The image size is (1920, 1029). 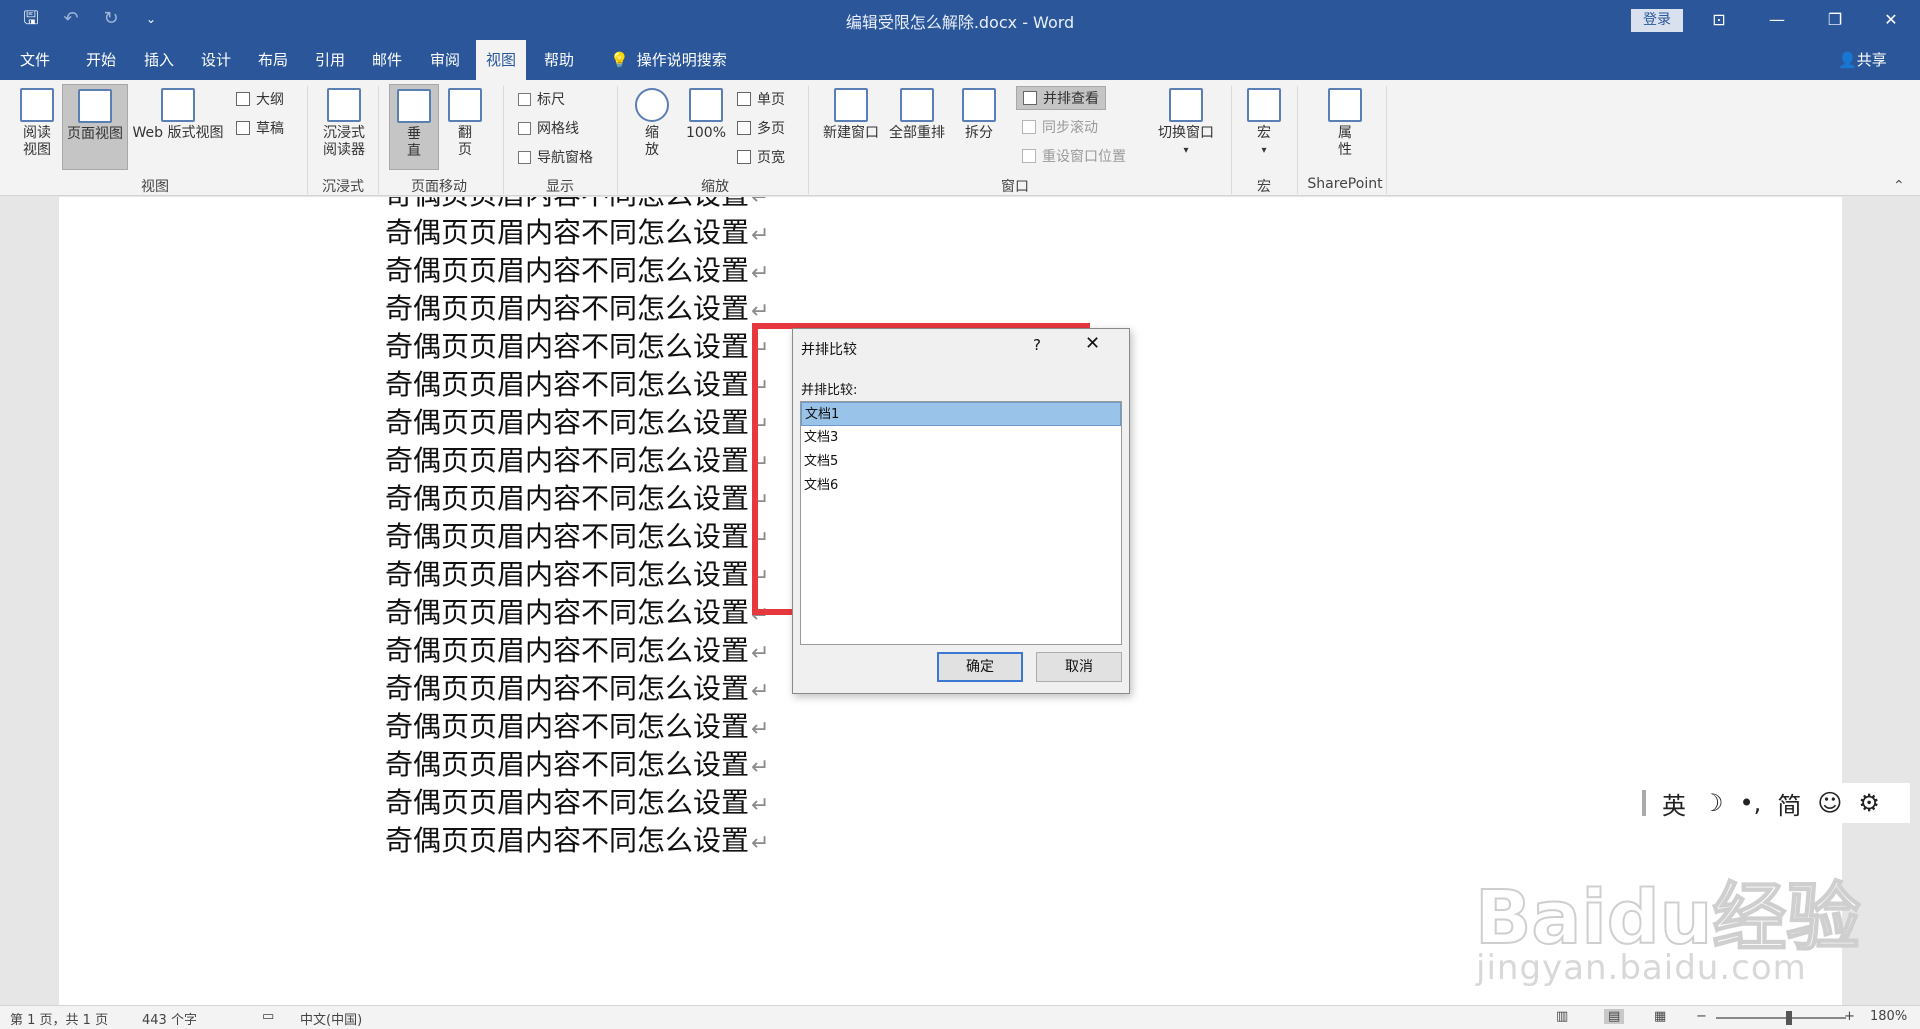 I want to click on immersive-reader-button: 沉浸式 阅读器, so click(x=344, y=123).